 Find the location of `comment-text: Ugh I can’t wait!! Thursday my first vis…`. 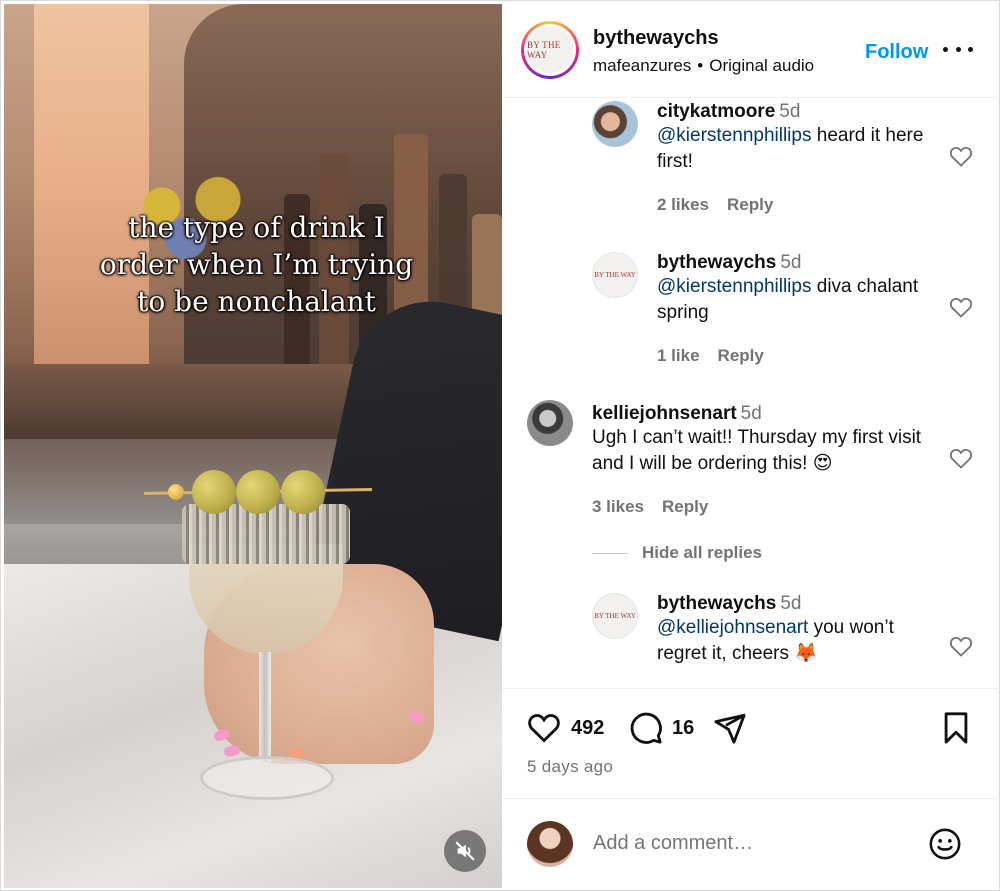

comment-text: Ugh I can’t wait!! Thursday my first vis… is located at coordinates (757, 450).